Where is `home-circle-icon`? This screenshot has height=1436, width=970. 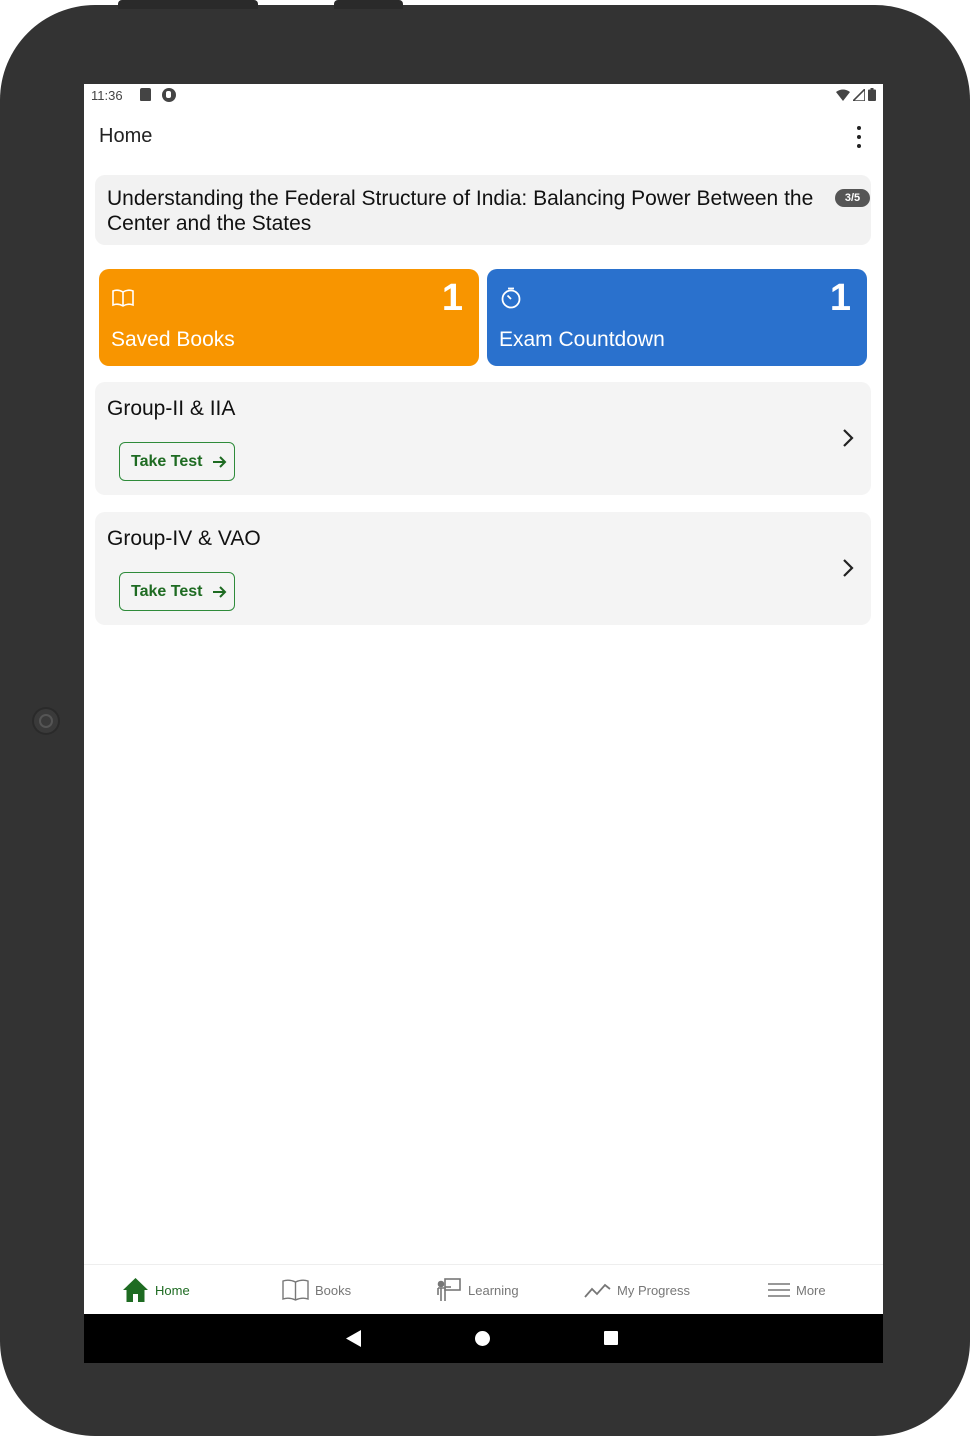
home-circle-icon is located at coordinates (482, 1338).